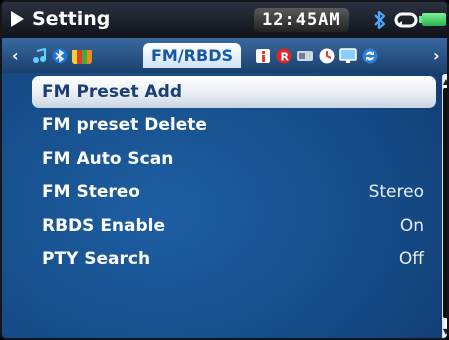  Describe the element at coordinates (348, 56) in the screenshot. I see `display-icon` at that location.